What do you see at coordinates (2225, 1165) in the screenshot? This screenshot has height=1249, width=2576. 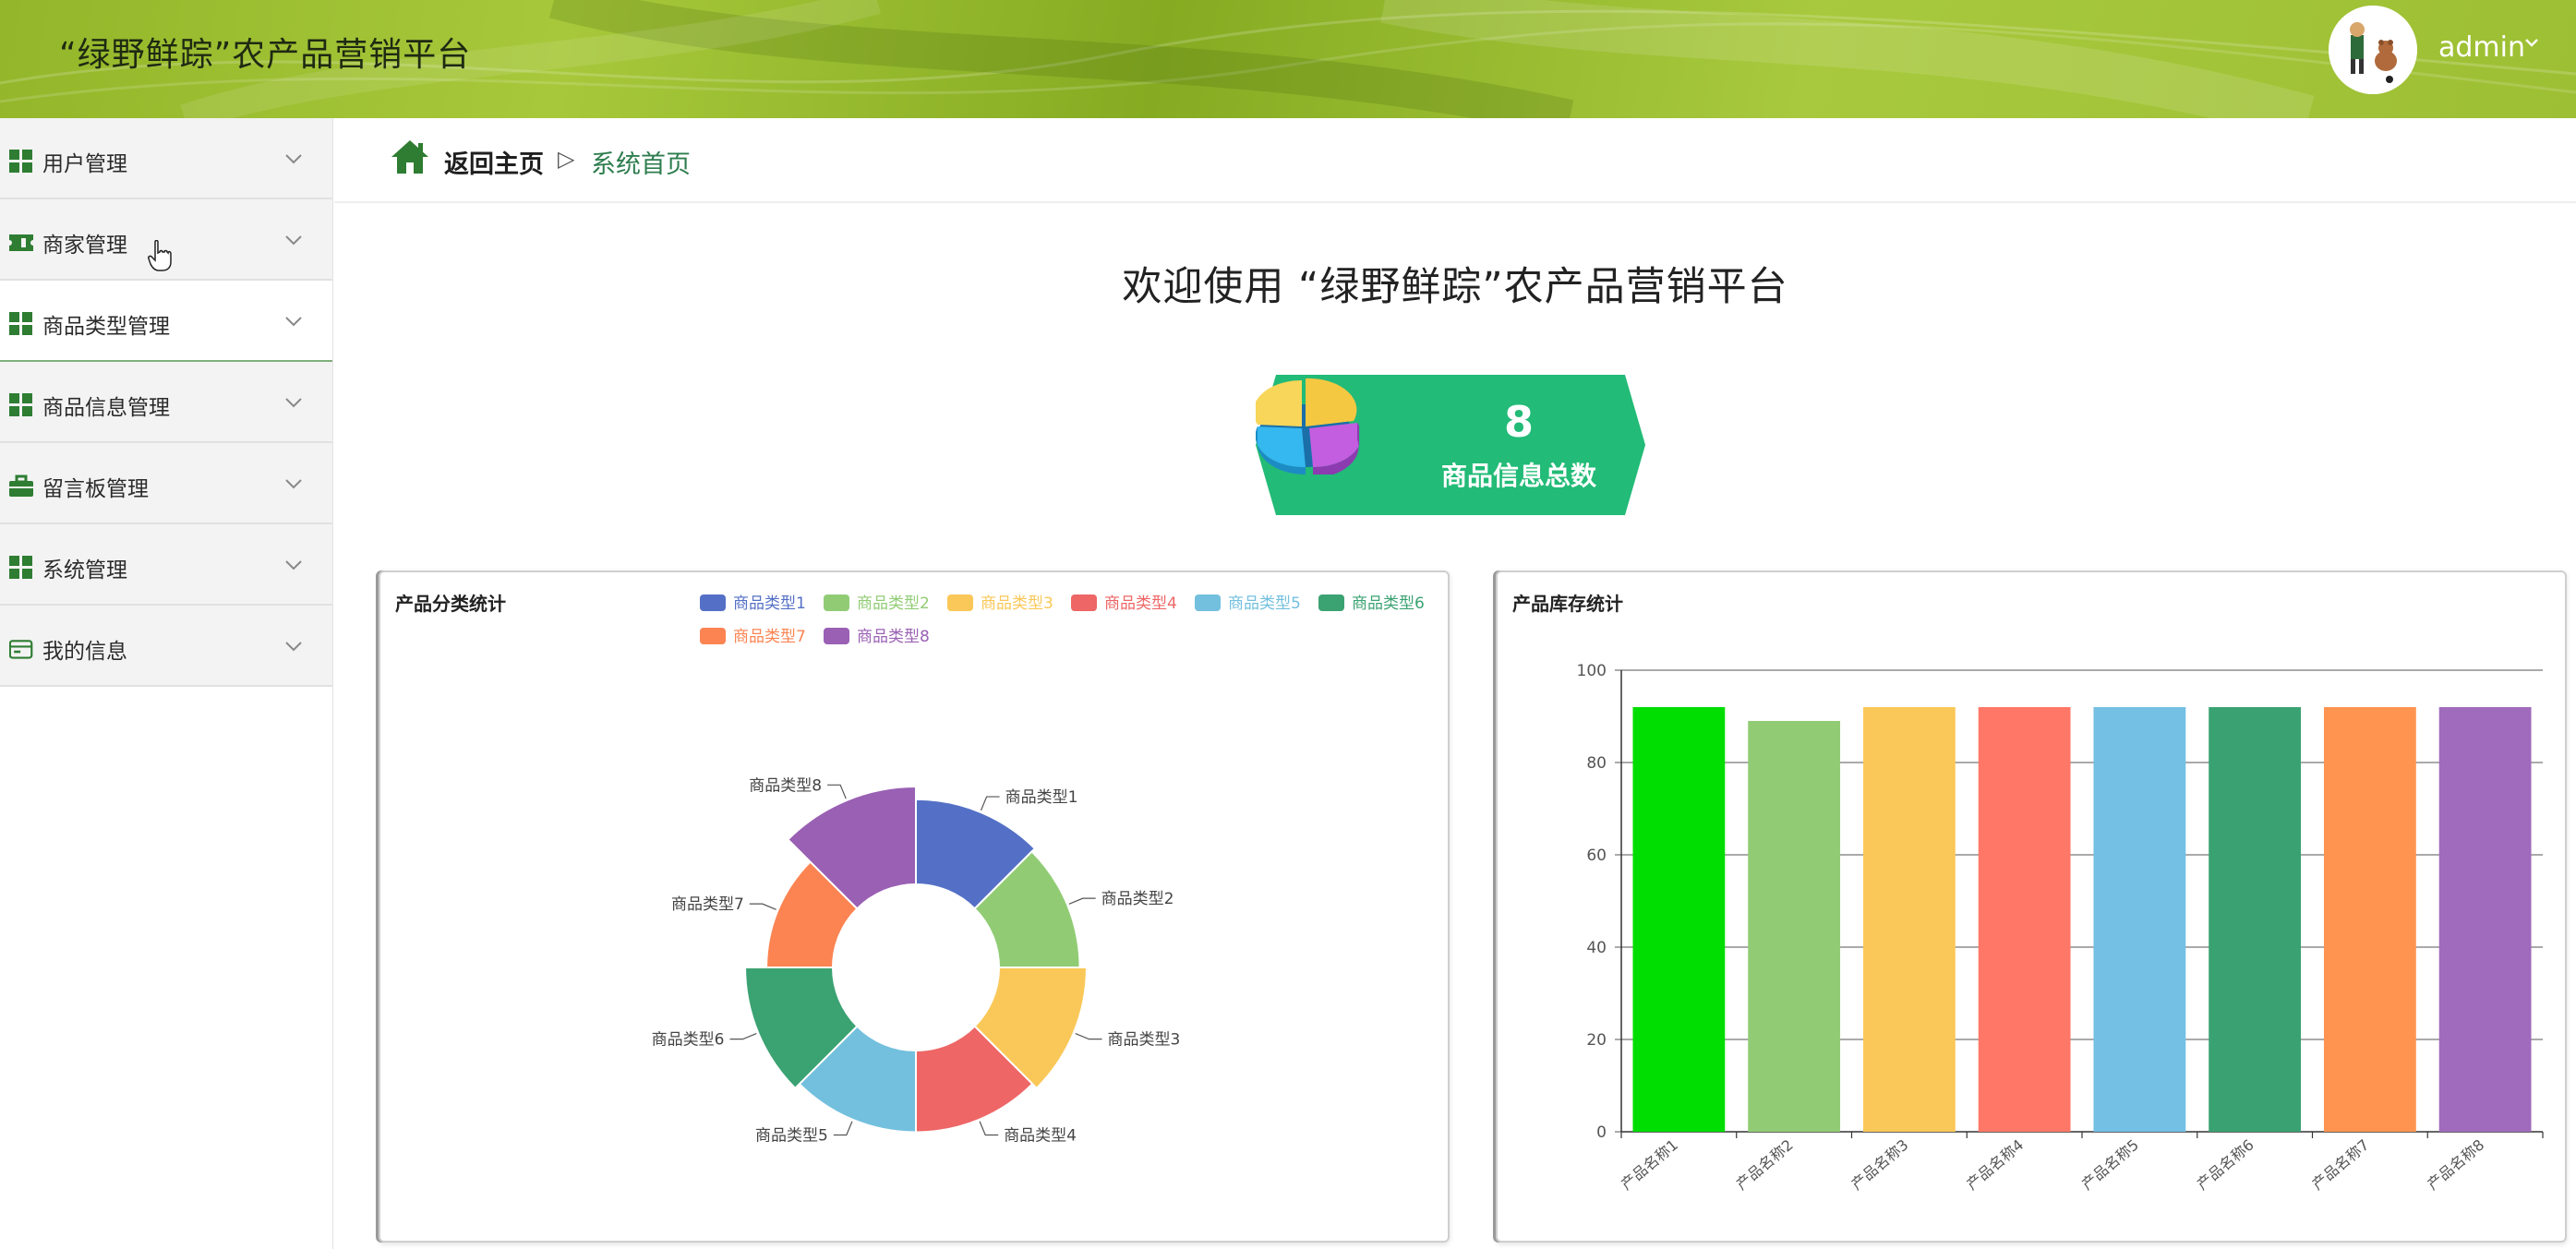 I see `x-tick-label: 产品名称6` at bounding box center [2225, 1165].